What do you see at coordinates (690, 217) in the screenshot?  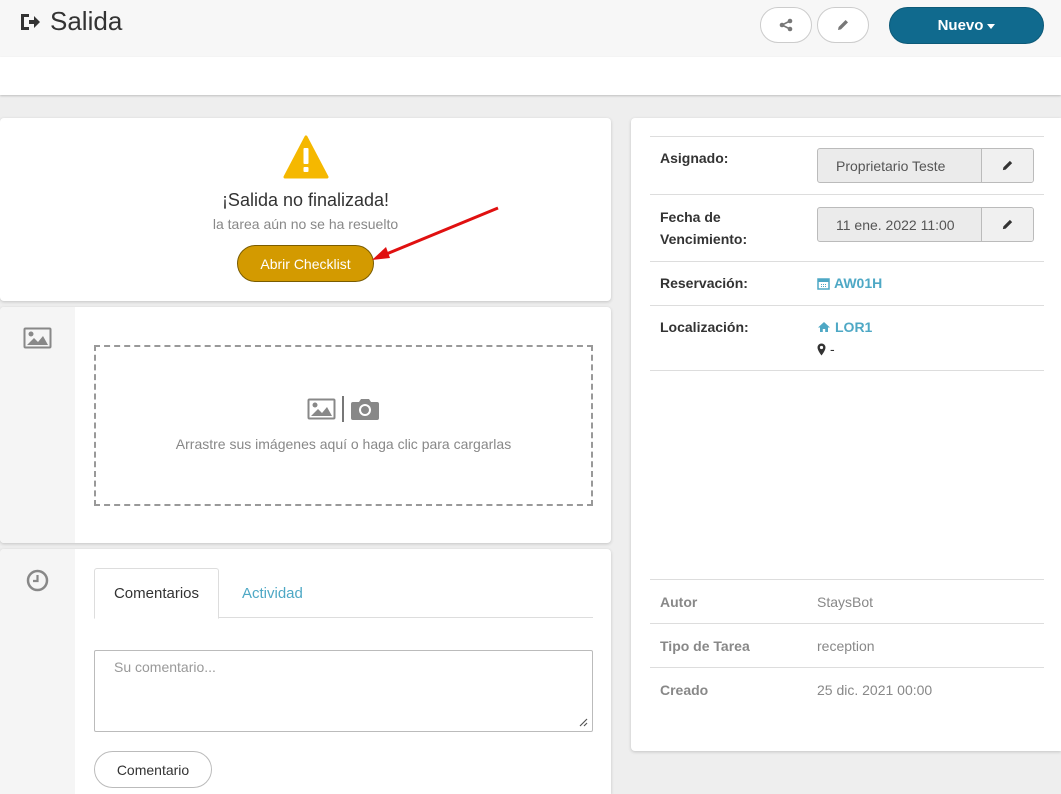 I see `due-date-label-line1: Fecha de` at bounding box center [690, 217].